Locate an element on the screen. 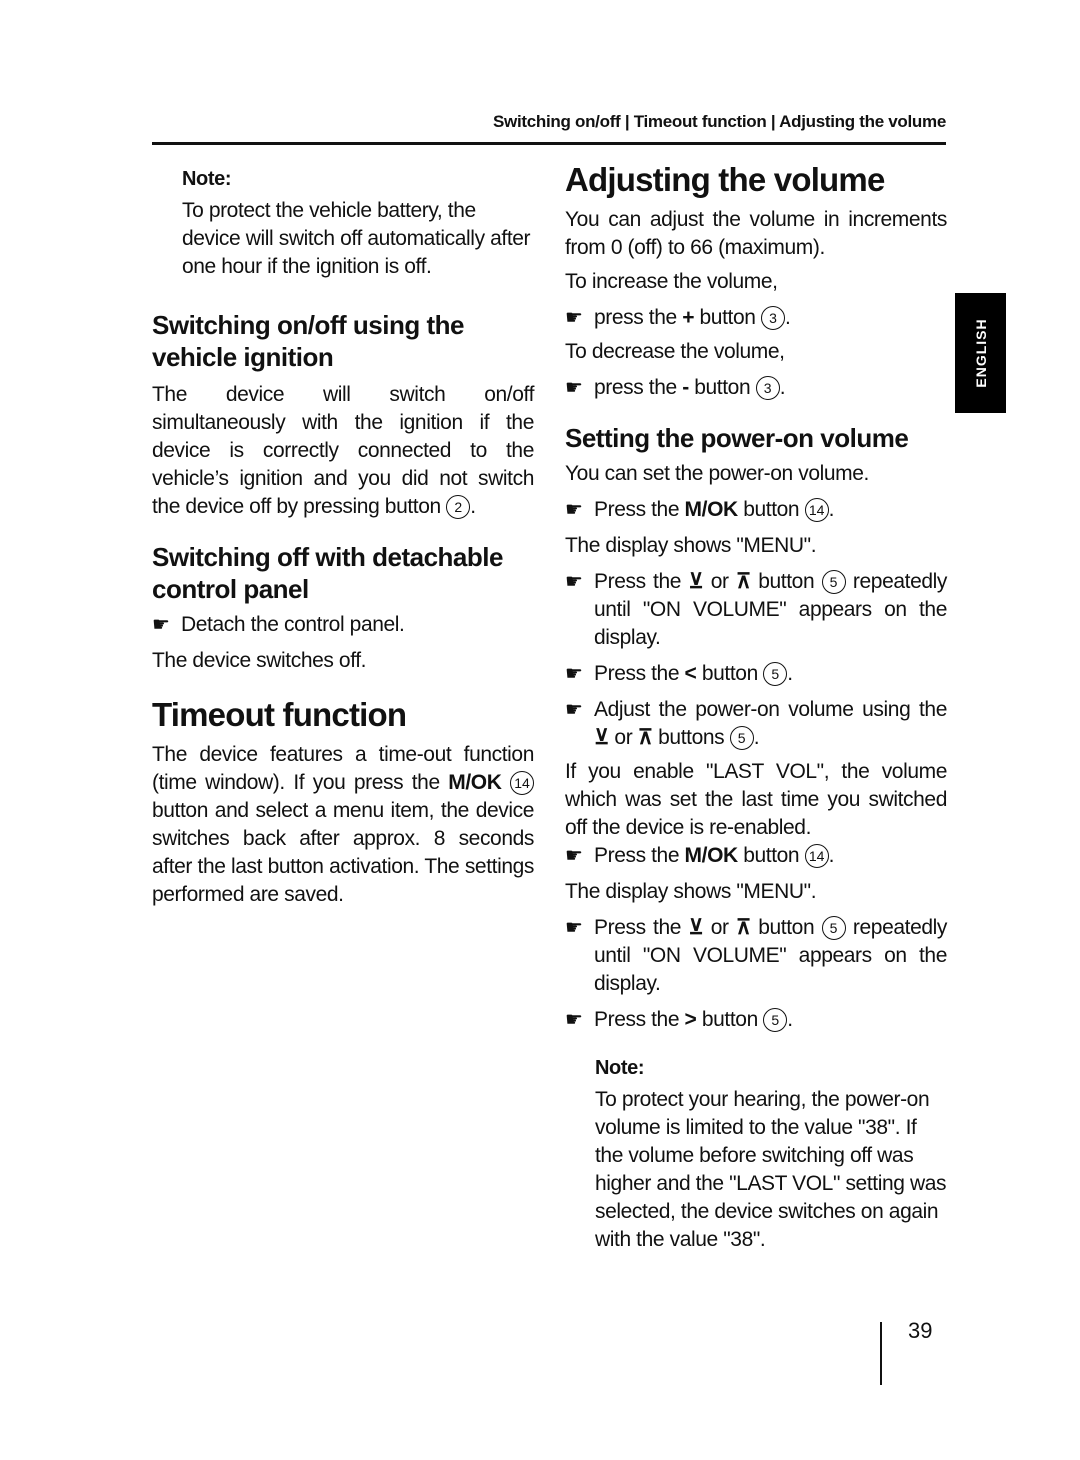 This screenshot has width=1080, height=1460. step-text: Adjust the power-on volume using the is located at coordinates (770, 709).